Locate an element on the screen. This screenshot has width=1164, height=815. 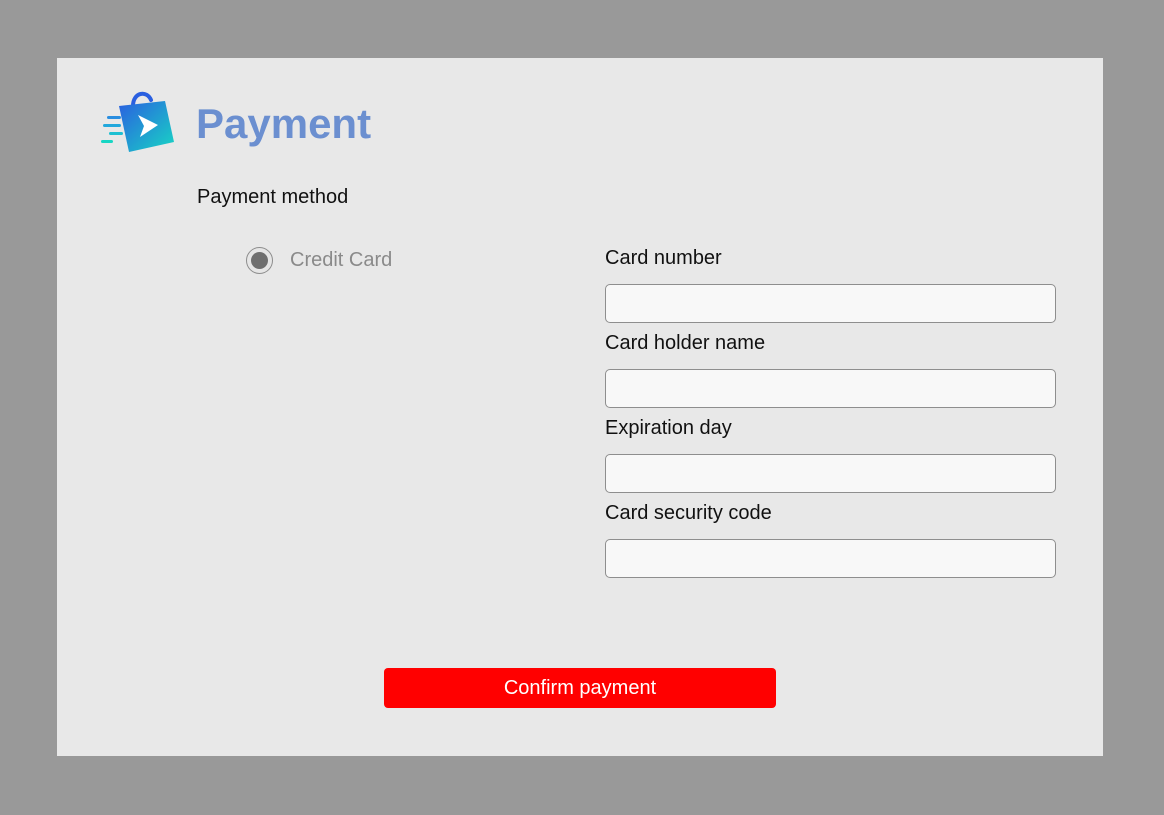
card-number-label: Card number is located at coordinates (663, 258).